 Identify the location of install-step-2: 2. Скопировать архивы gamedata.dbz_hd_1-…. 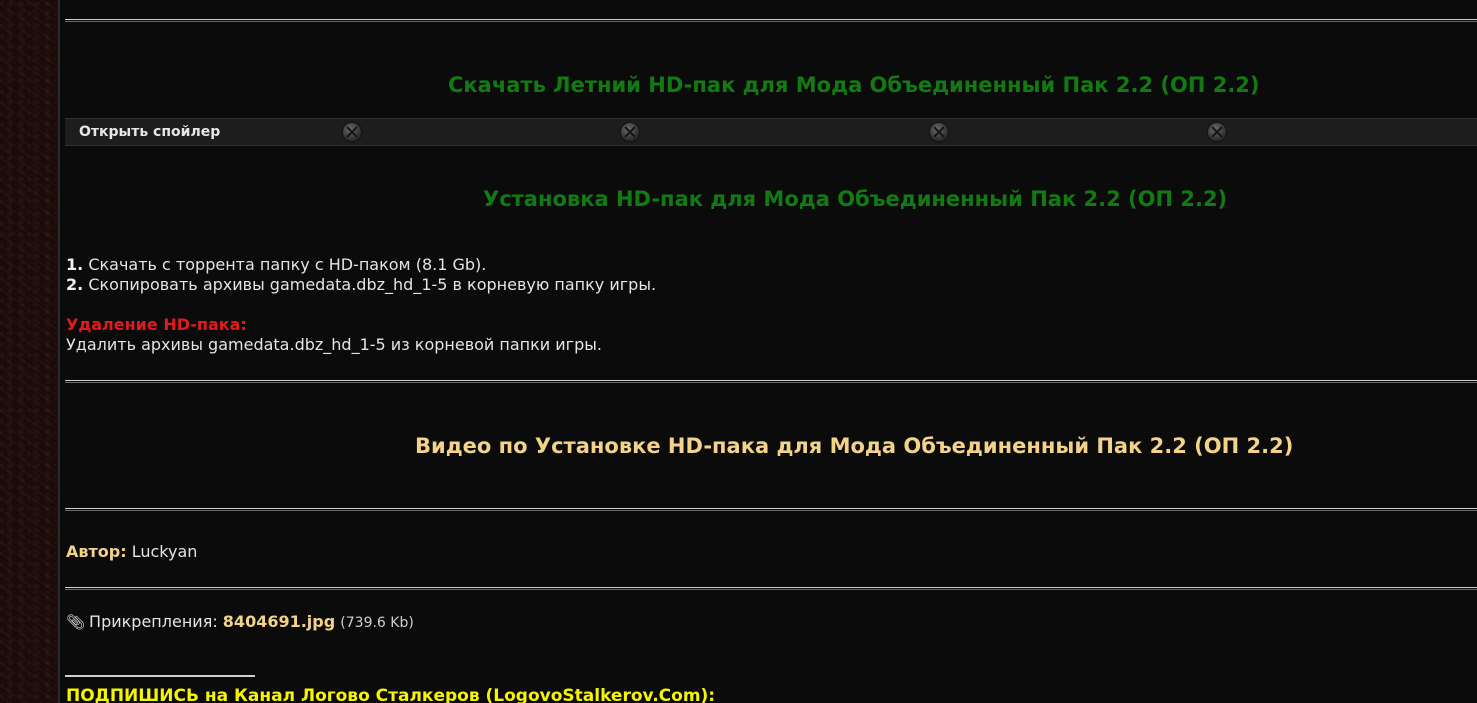
(361, 284).